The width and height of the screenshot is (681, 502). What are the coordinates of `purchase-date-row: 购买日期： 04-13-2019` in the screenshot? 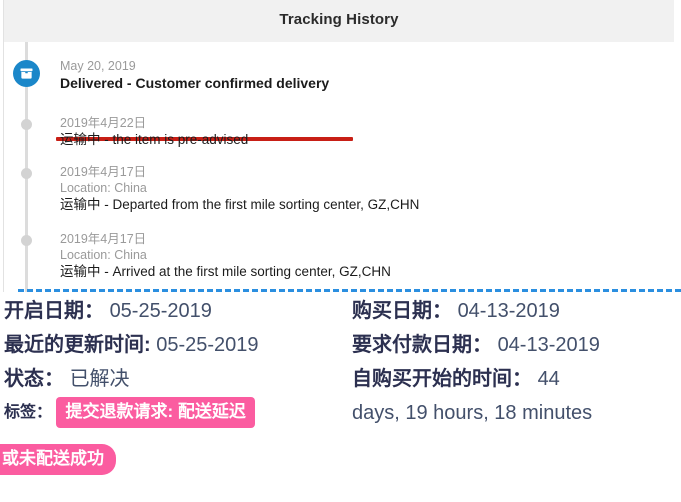 It's located at (516, 311).